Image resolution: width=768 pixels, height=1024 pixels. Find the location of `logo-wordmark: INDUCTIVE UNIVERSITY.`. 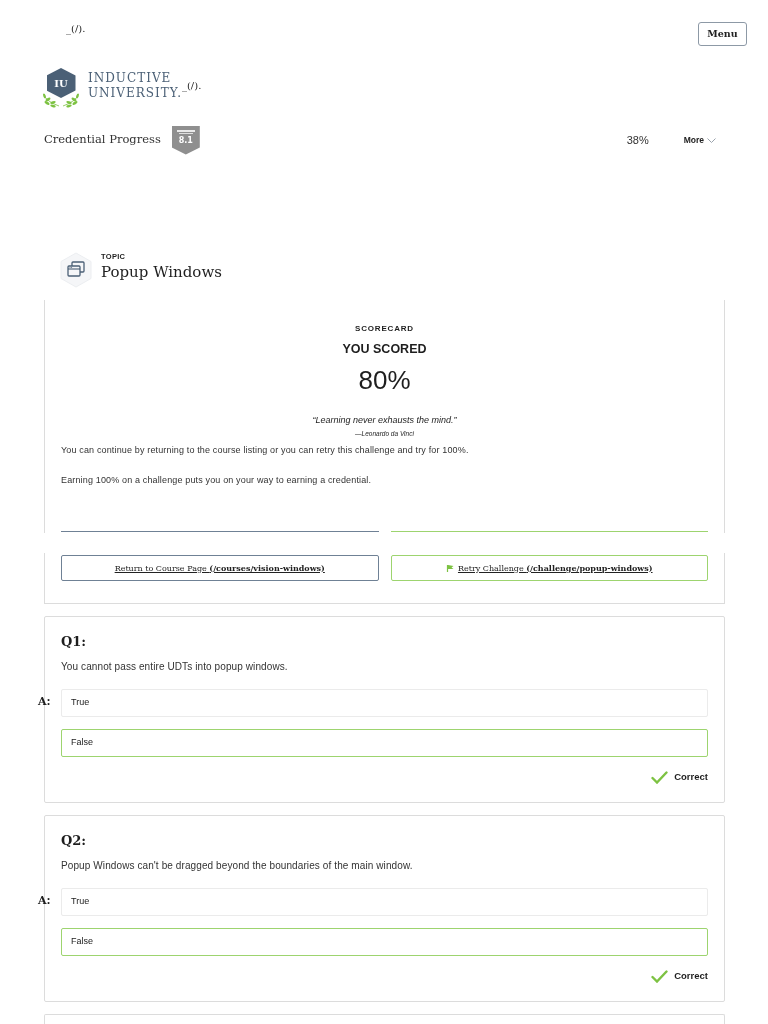

logo-wordmark: INDUCTIVE UNIVERSITY. is located at coordinates (135, 86).